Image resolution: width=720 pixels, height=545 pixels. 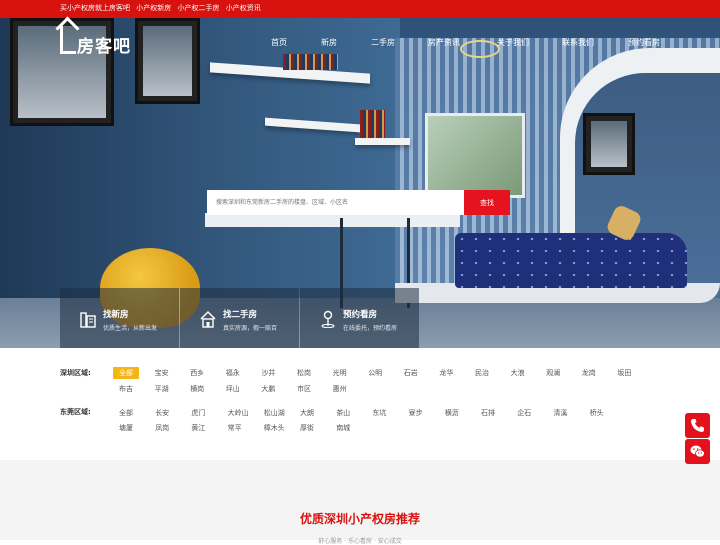 I want to click on area-tag: 龙华, so click(x=446, y=373).